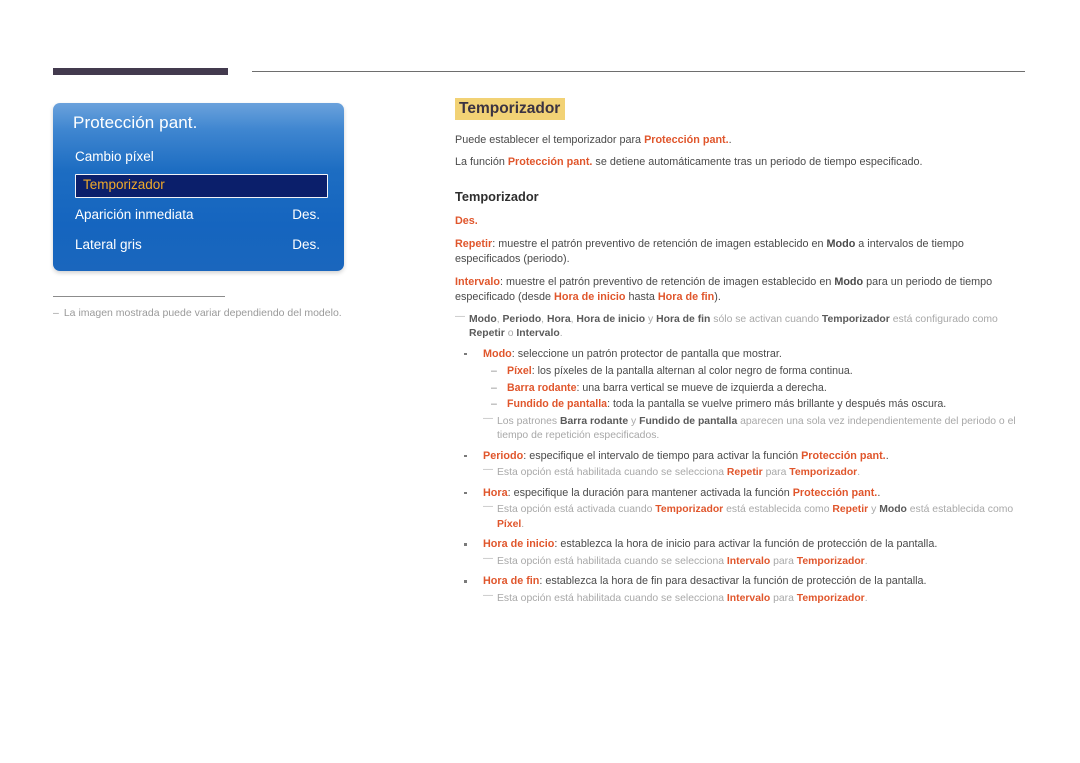 This screenshot has height=763, width=1080. What do you see at coordinates (140, 71) in the screenshot?
I see `header-accent-bar` at bounding box center [140, 71].